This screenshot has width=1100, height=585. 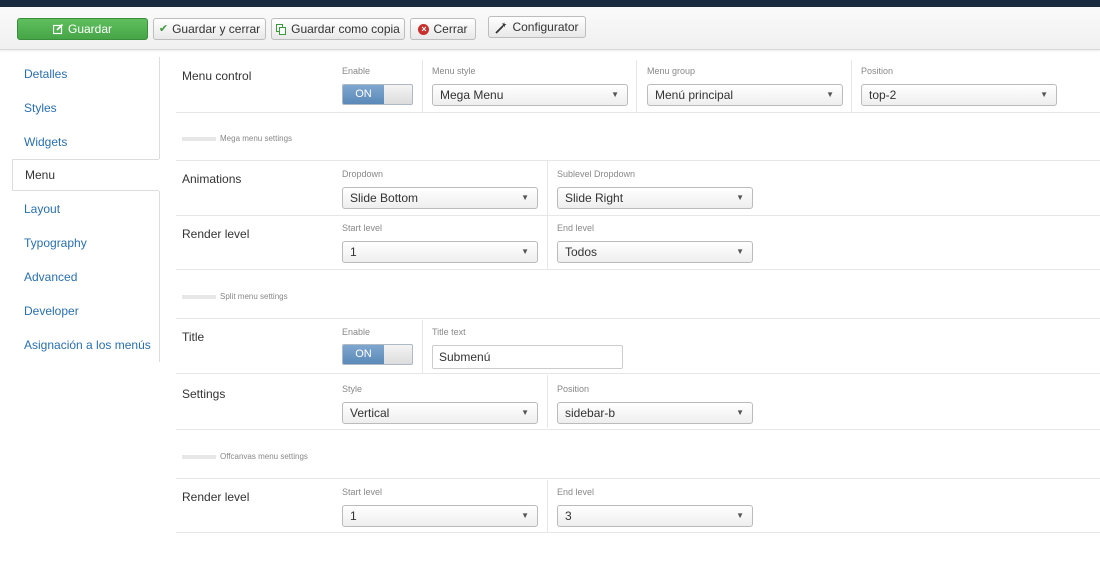 I want to click on dropdown-label: Dropdown, so click(x=363, y=174).